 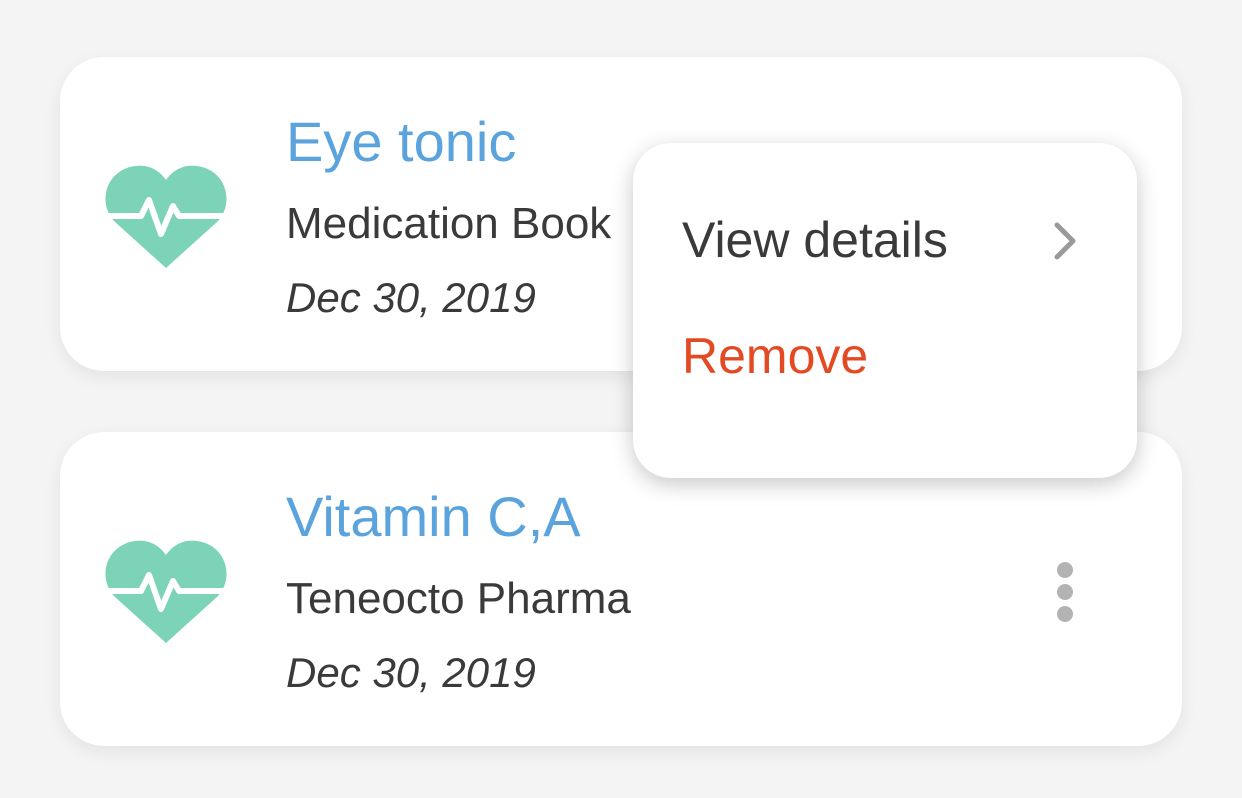 What do you see at coordinates (885, 385) in the screenshot?
I see `remove-menu-item: Remove` at bounding box center [885, 385].